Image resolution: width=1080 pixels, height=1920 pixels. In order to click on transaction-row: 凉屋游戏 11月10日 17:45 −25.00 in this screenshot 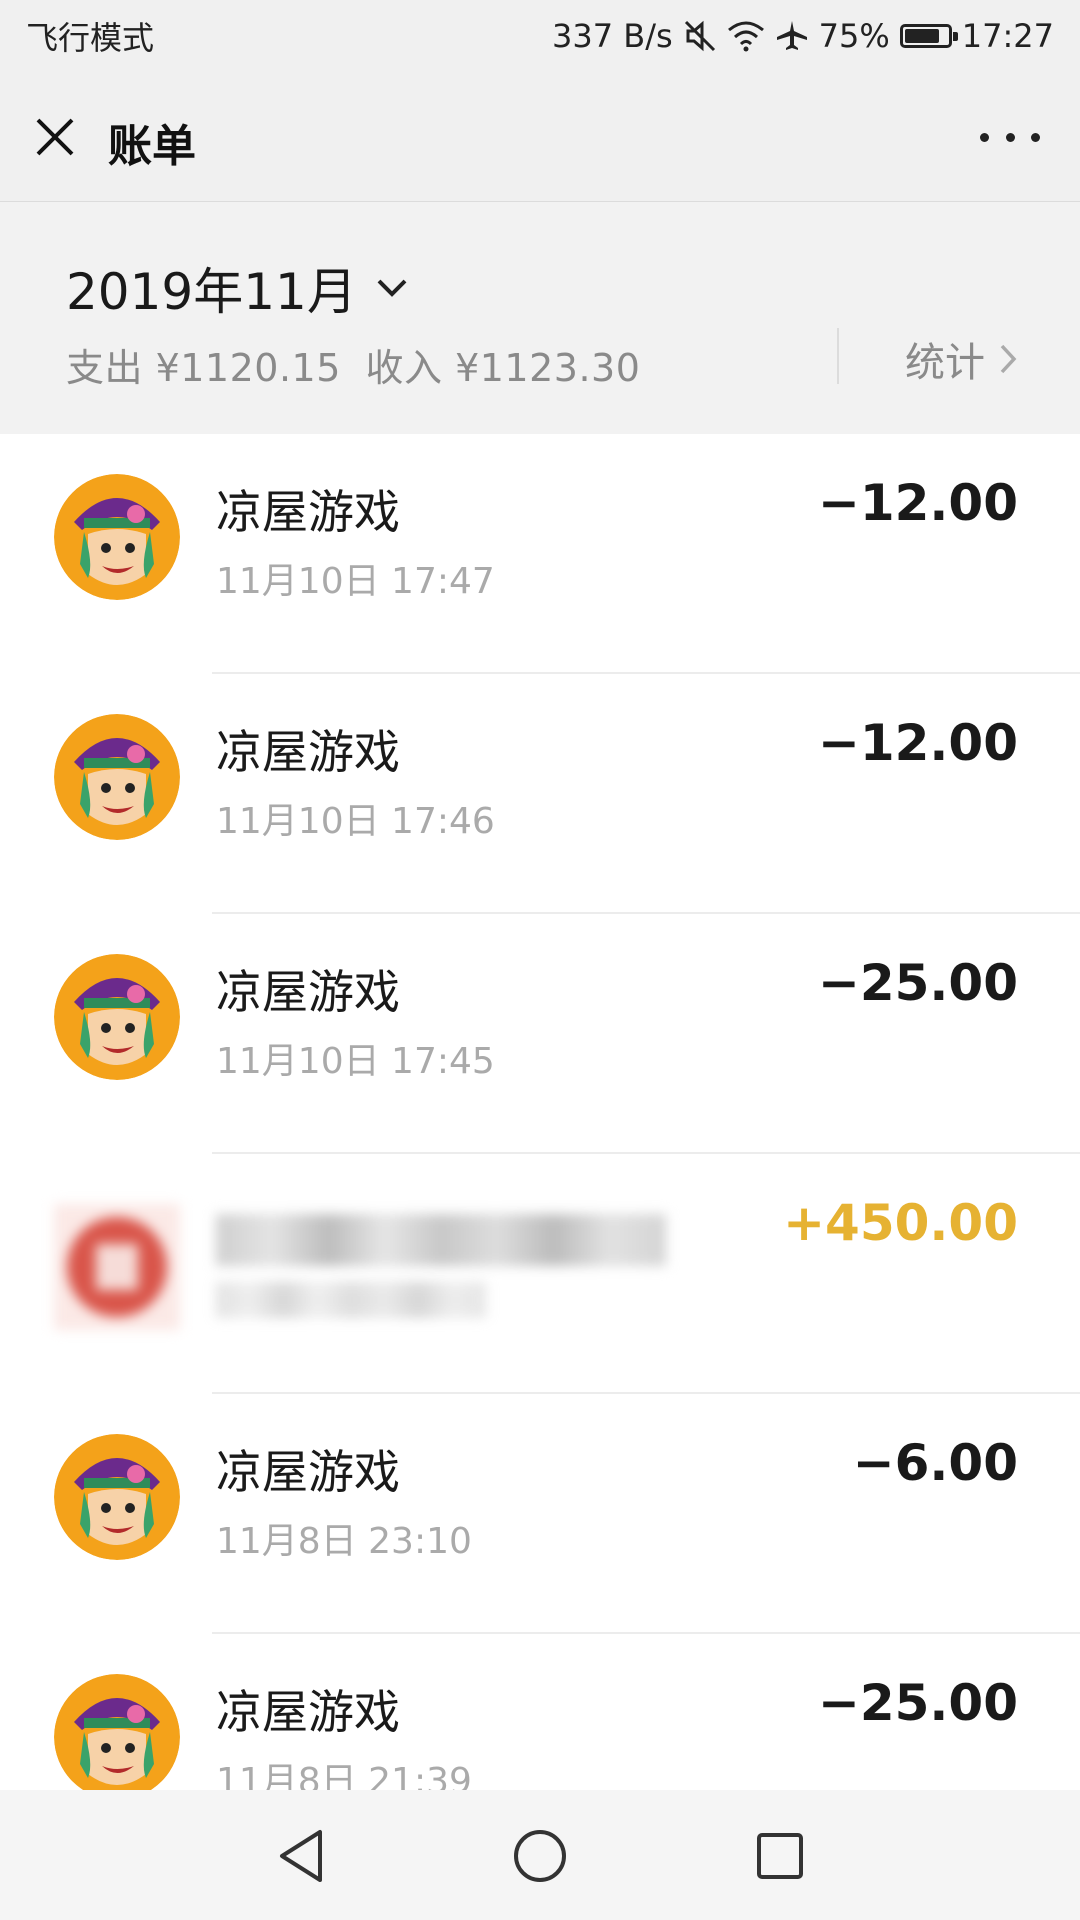, I will do `click(540, 1034)`.